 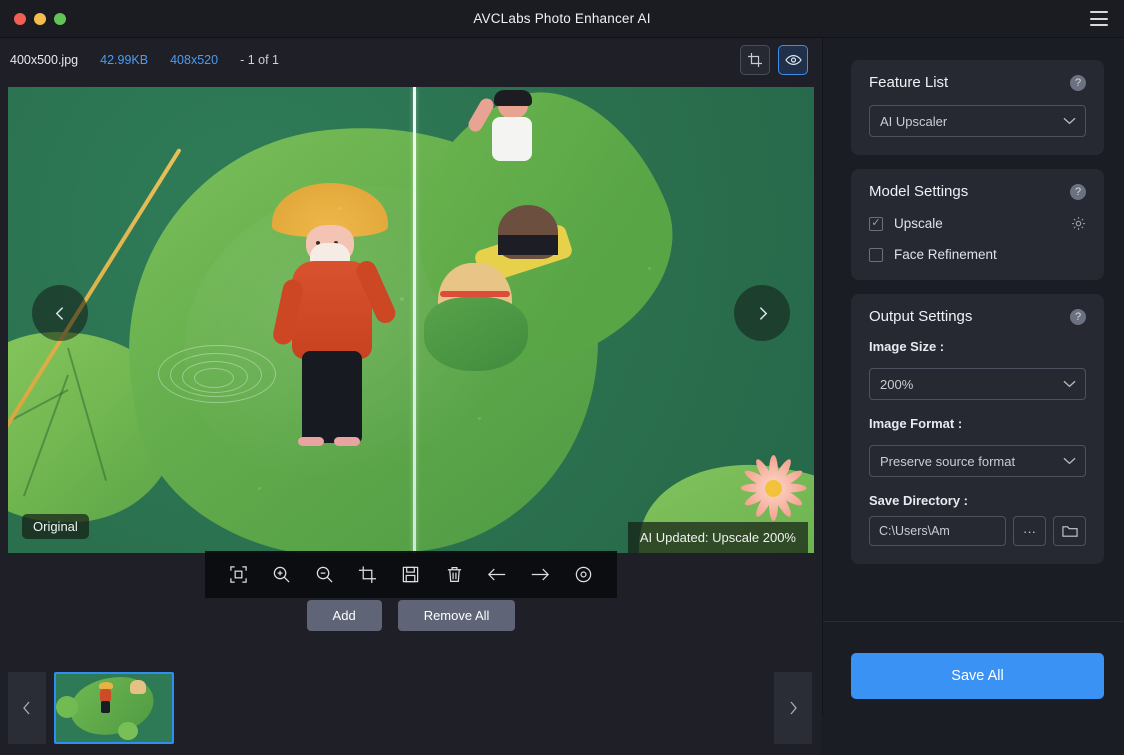 I want to click on compare-eye-icon, so click(x=583, y=575).